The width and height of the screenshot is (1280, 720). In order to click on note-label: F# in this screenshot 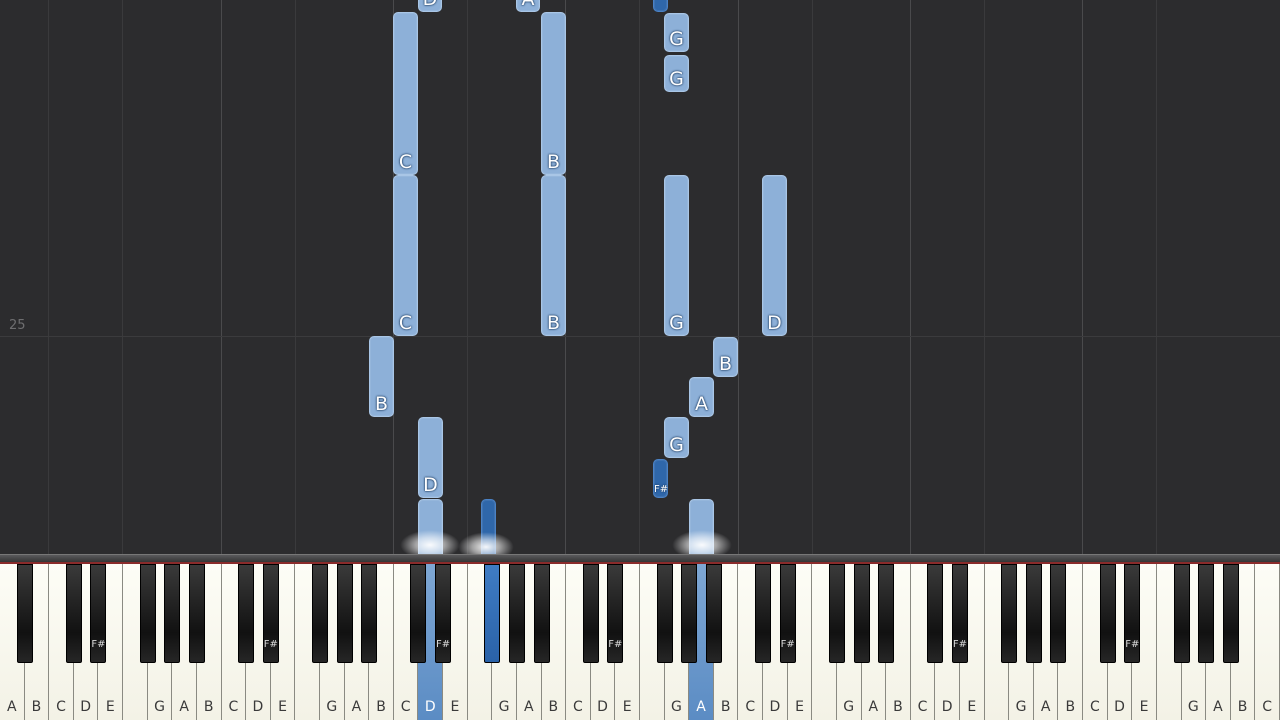, I will do `click(661, 489)`.